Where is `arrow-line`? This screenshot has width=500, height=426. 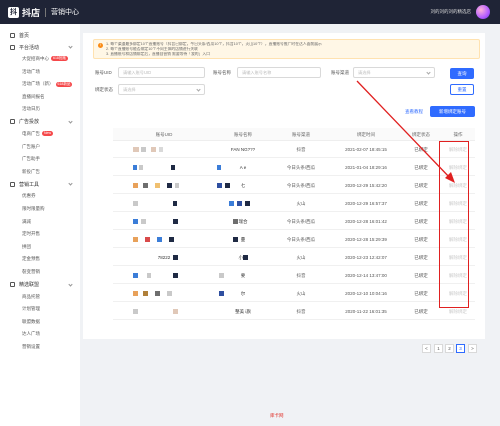 arrow-line is located at coordinates (404, 130).